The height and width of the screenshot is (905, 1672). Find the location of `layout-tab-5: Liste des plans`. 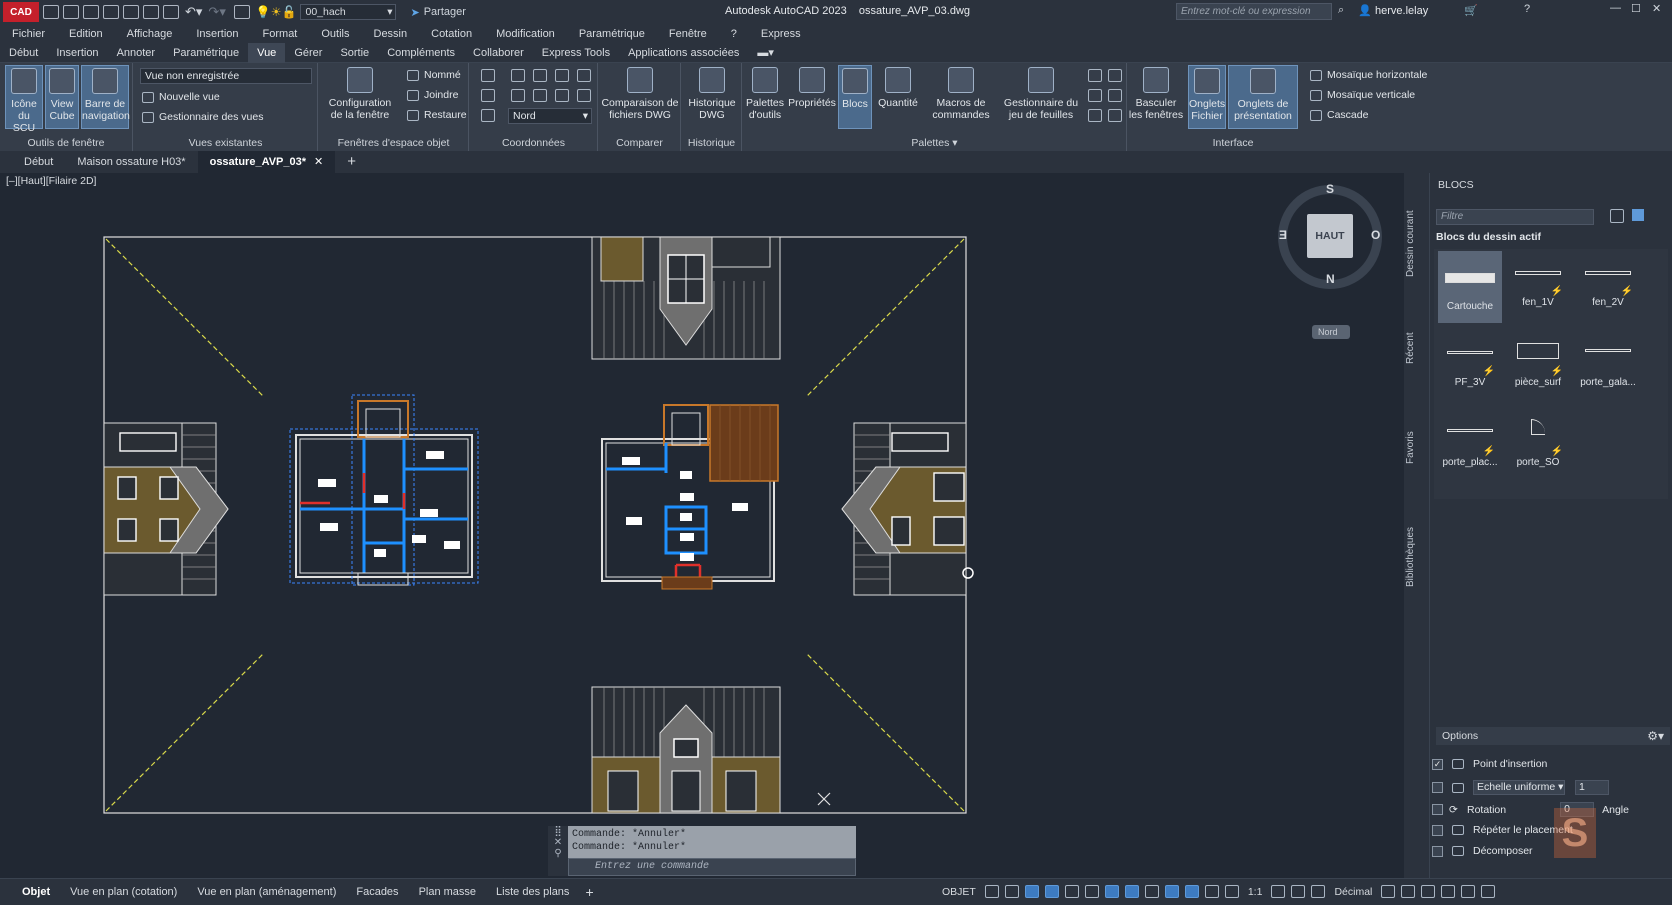

layout-tab-5: Liste des plans is located at coordinates (532, 892).